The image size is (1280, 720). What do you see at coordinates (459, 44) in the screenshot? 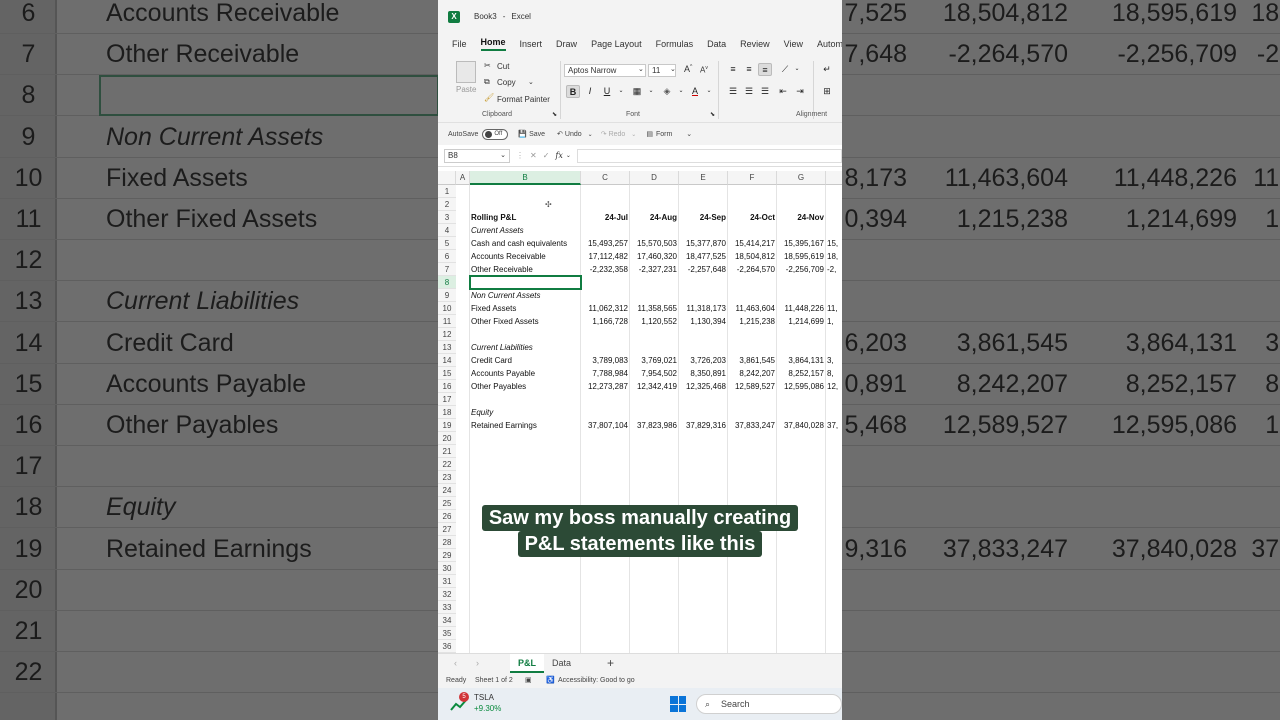
I see `ribbon-tab-file: File` at bounding box center [459, 44].